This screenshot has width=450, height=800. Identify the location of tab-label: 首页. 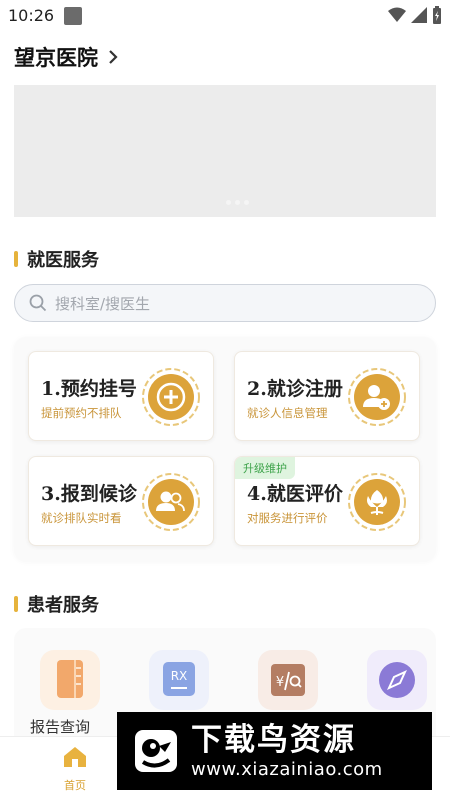
(75, 785).